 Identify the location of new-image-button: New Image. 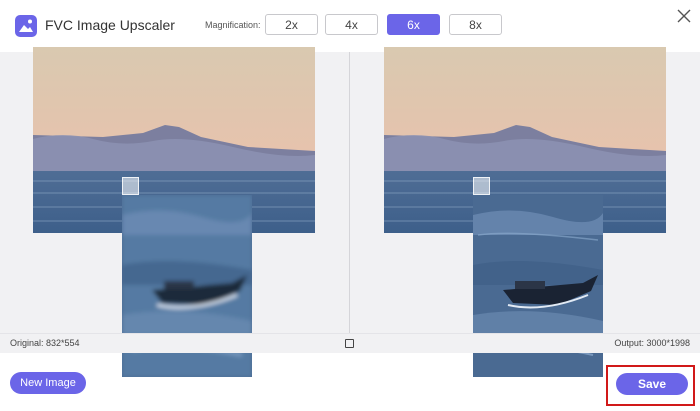
(48, 383).